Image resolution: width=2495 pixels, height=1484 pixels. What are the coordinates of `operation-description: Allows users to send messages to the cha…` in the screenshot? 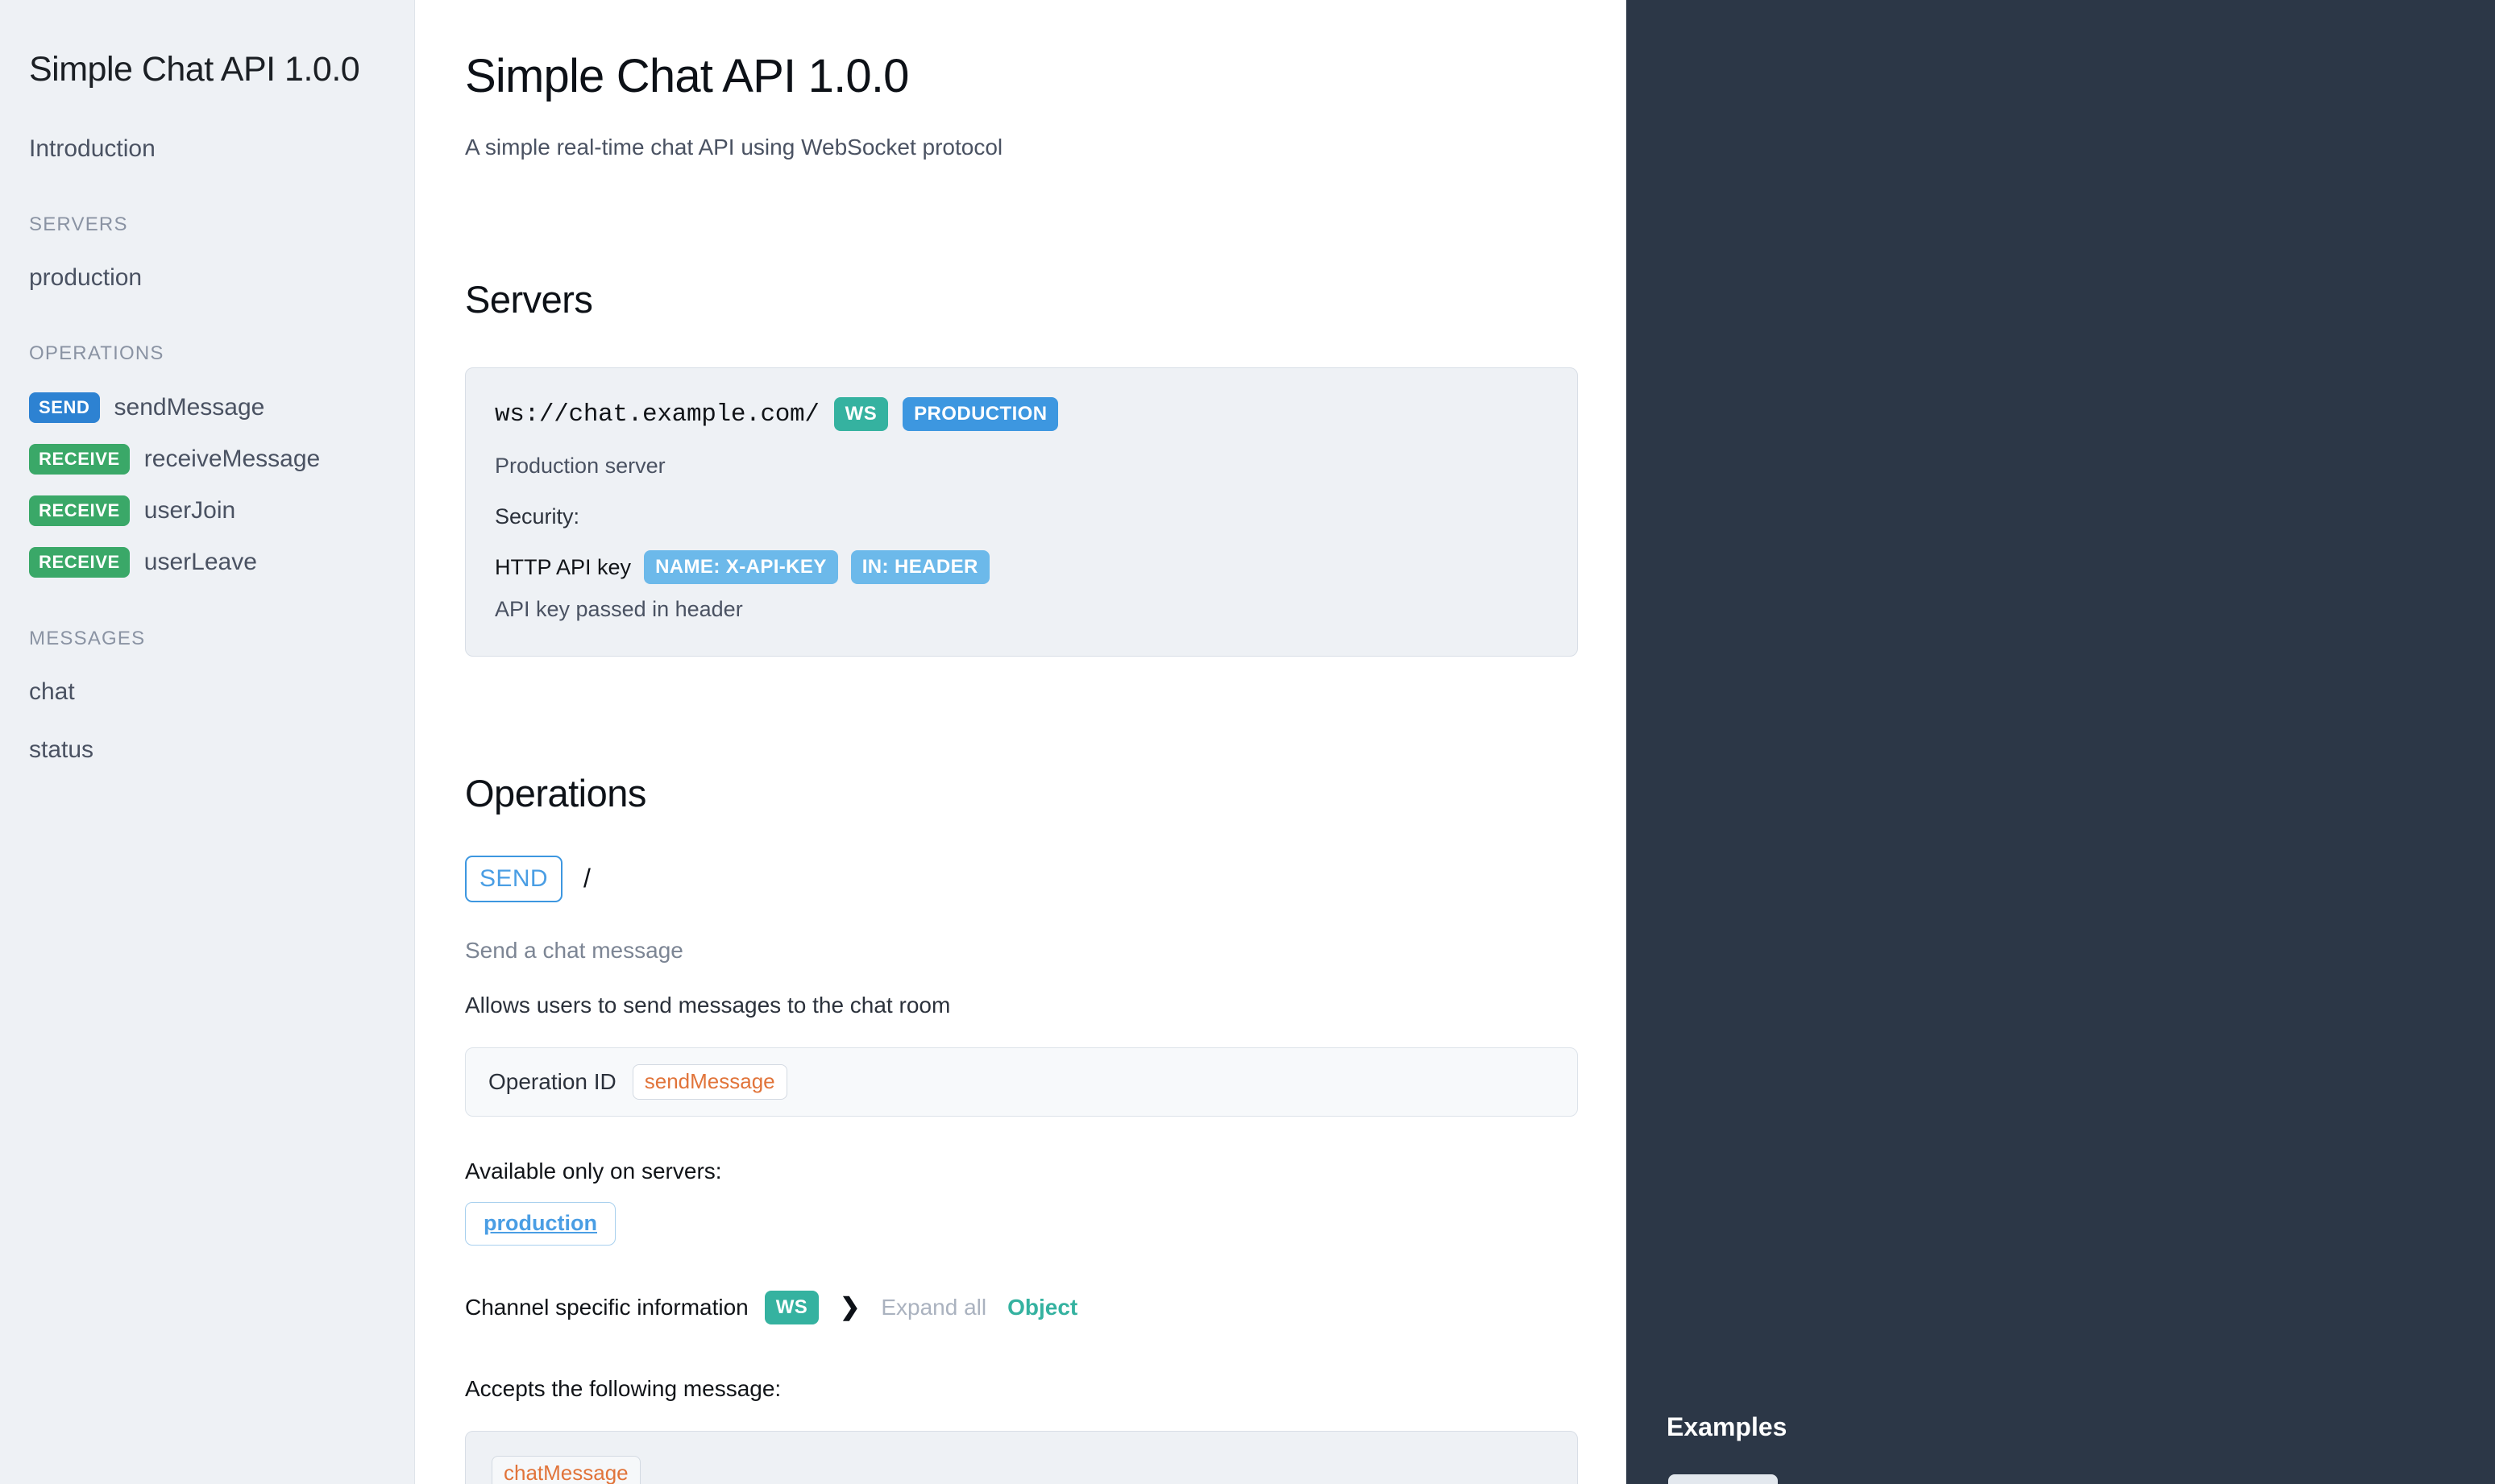 It's located at (708, 1005).